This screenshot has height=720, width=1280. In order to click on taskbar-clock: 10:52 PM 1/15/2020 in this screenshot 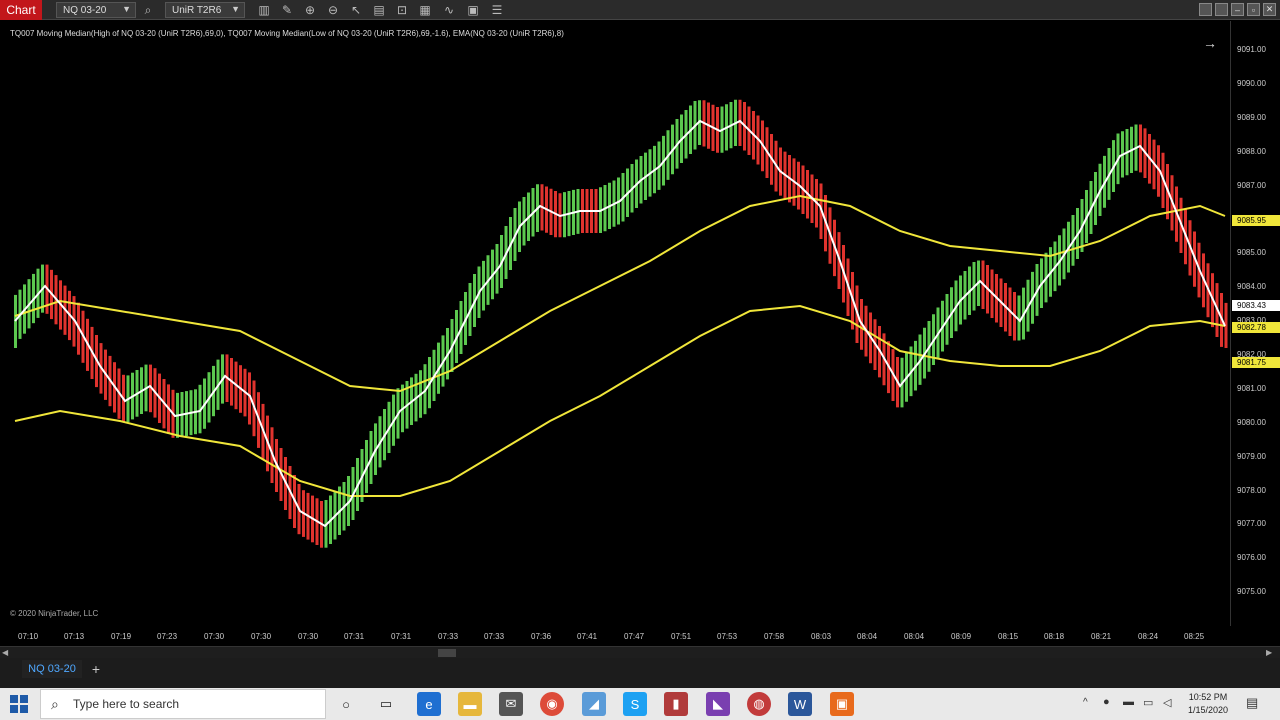, I will do `click(1208, 704)`.